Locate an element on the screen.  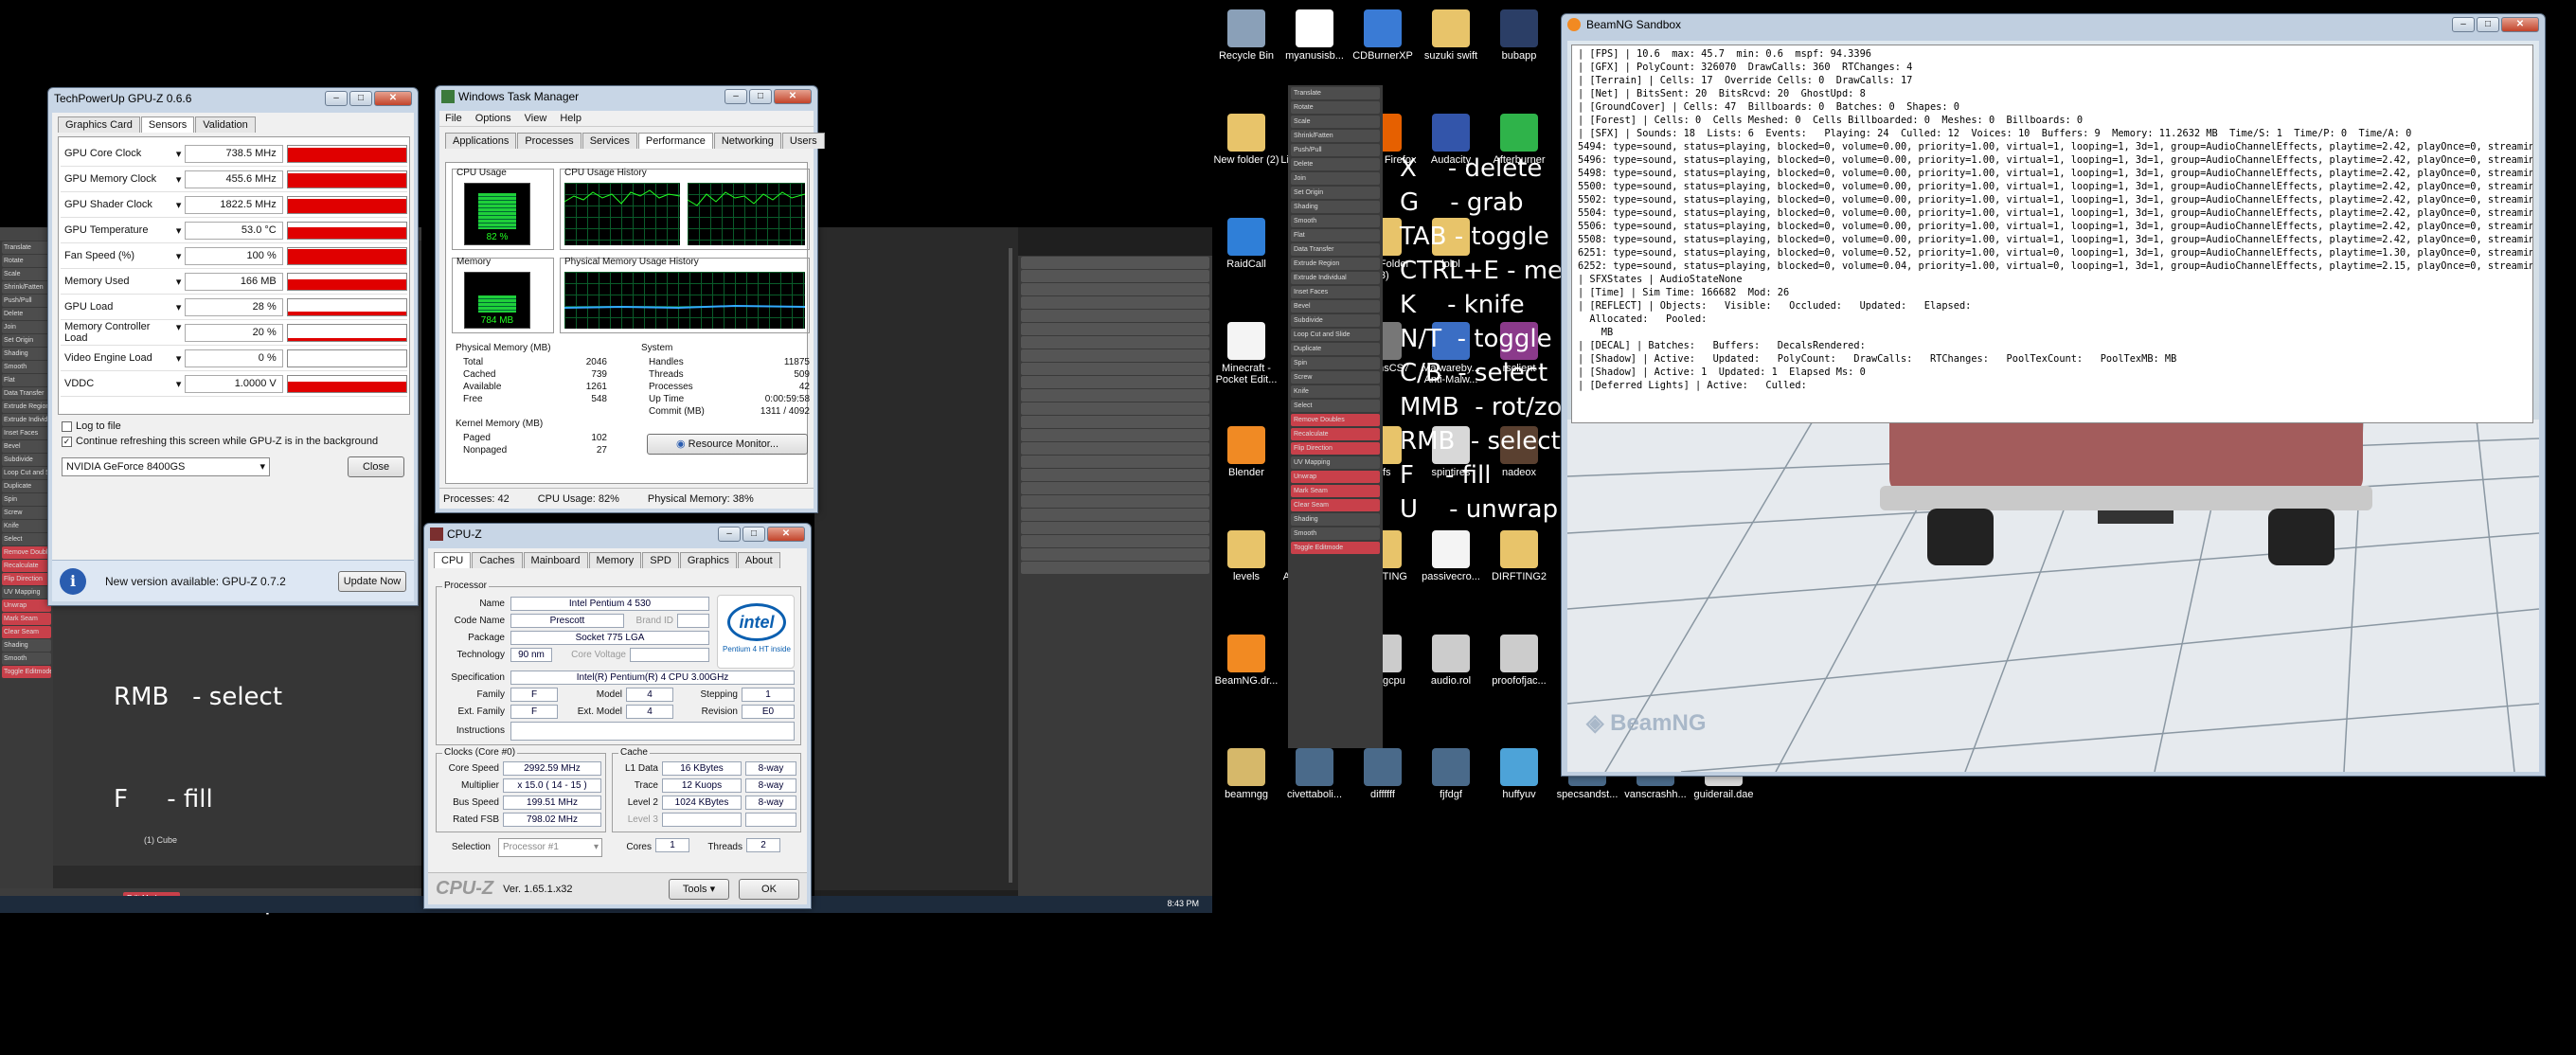
tab-sensors: Sensors is located at coordinates (167, 125).